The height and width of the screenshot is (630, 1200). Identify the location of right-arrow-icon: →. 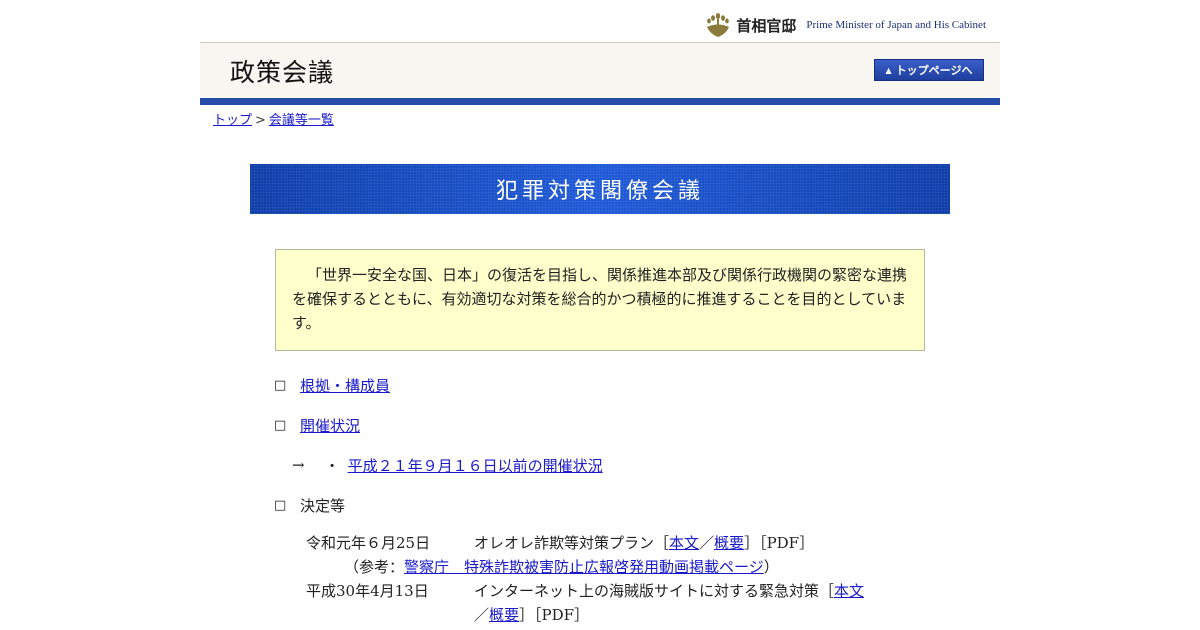
(298, 465).